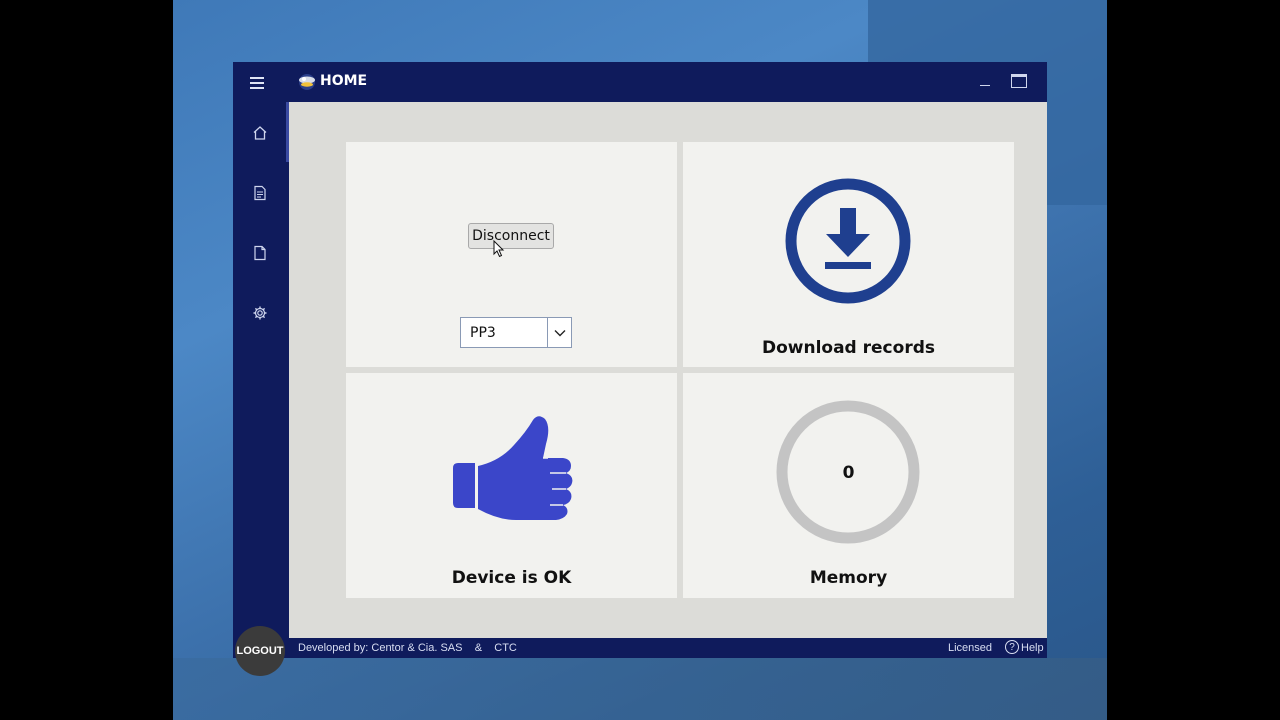 This screenshot has width=1280, height=720. I want to click on menu-icon, so click(258, 83).